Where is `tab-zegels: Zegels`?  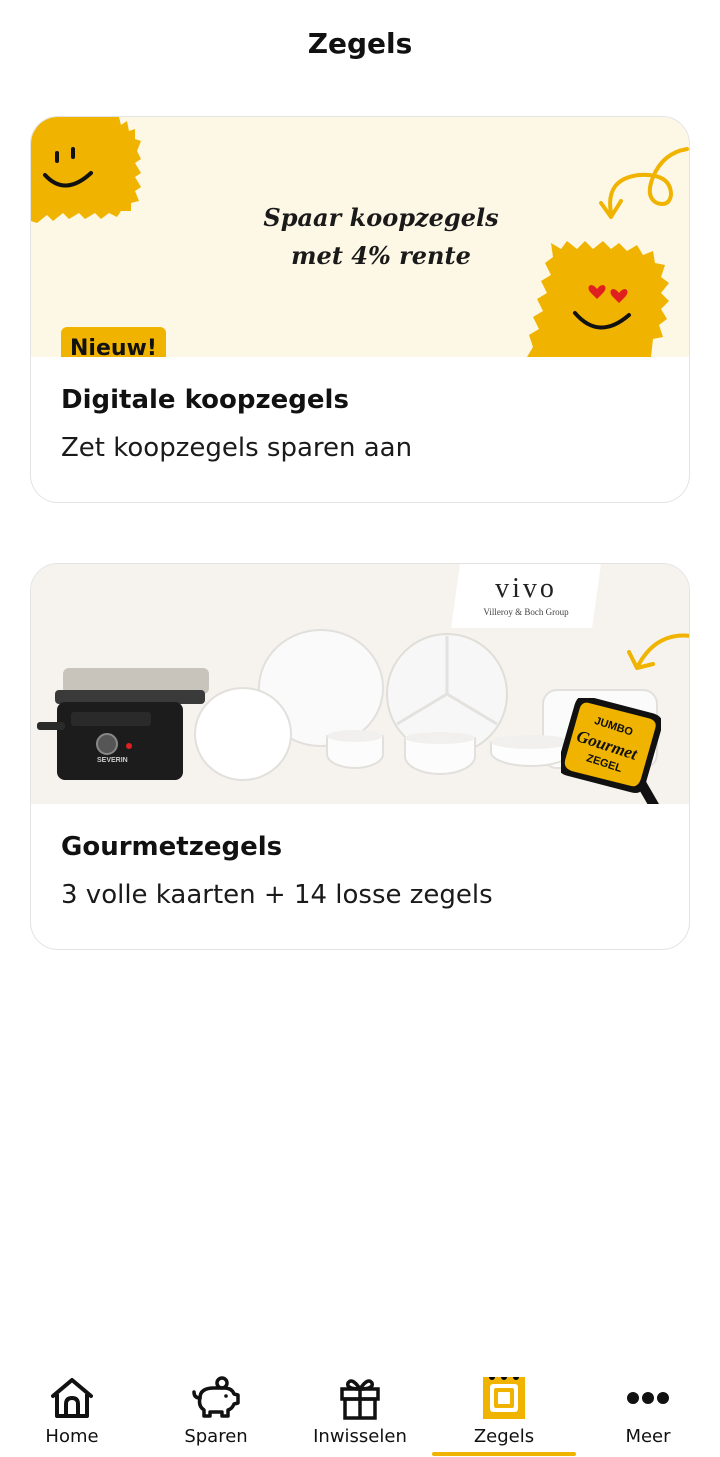 tab-zegels: Zegels is located at coordinates (504, 1412).